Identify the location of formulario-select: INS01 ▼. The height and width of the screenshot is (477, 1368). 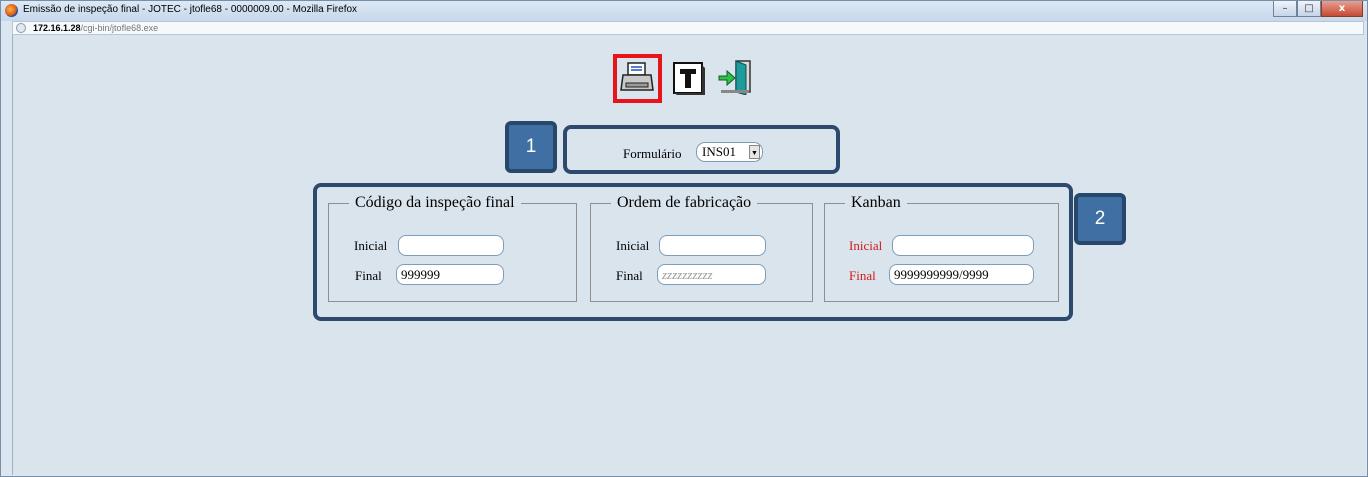
(729, 152).